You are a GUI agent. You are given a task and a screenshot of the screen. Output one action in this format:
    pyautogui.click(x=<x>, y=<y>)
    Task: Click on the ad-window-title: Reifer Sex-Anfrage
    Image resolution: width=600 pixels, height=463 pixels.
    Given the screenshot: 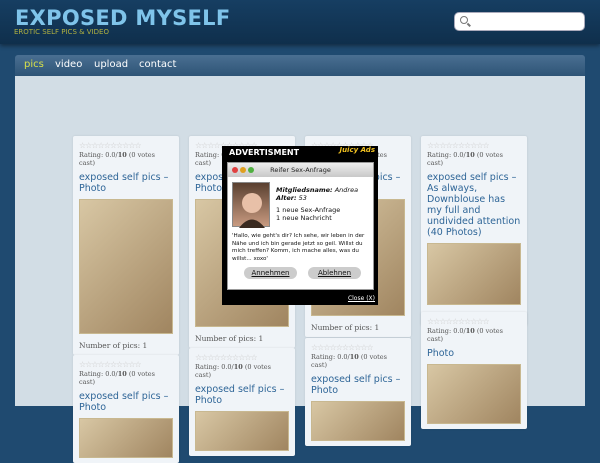 What is the action you would take?
    pyautogui.click(x=300, y=170)
    